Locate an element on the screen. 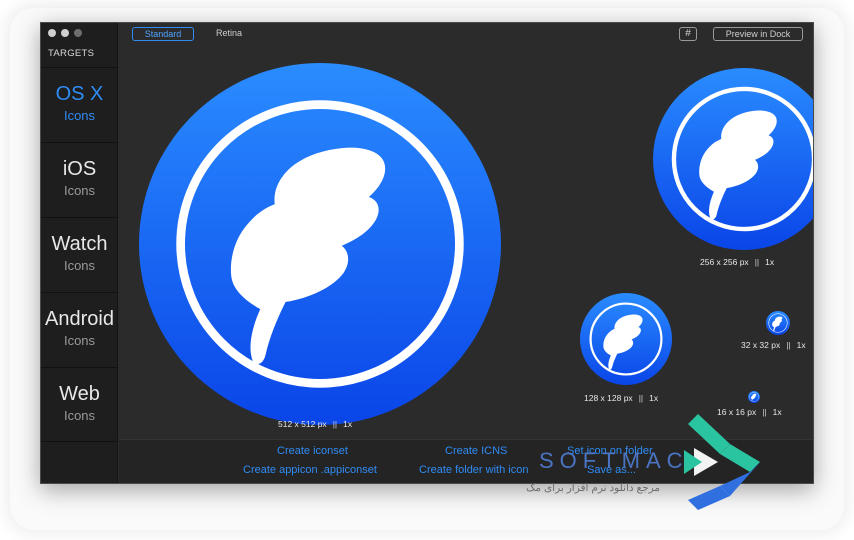  size-label-32: 32 x 32 px || 1x is located at coordinates (773, 345).